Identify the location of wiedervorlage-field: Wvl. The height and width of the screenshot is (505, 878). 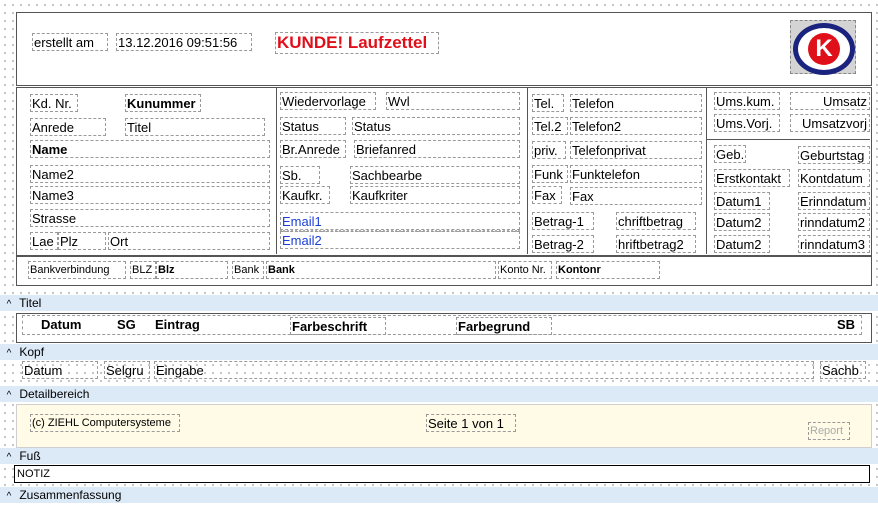
(453, 101).